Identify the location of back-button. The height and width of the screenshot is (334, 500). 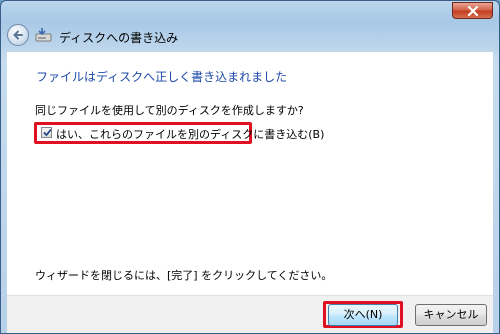
(18, 35).